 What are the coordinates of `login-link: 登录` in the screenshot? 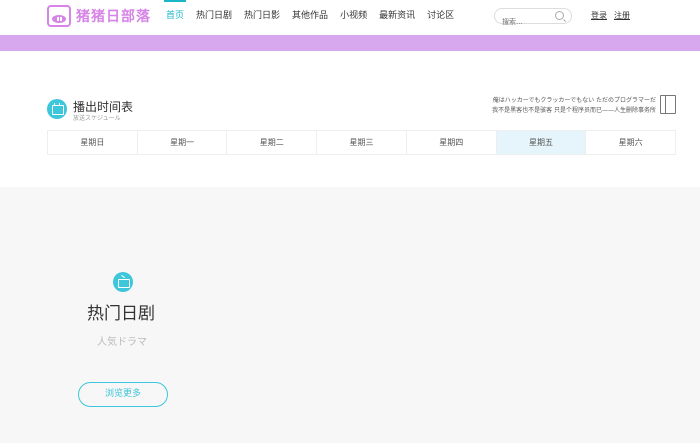 It's located at (599, 15).